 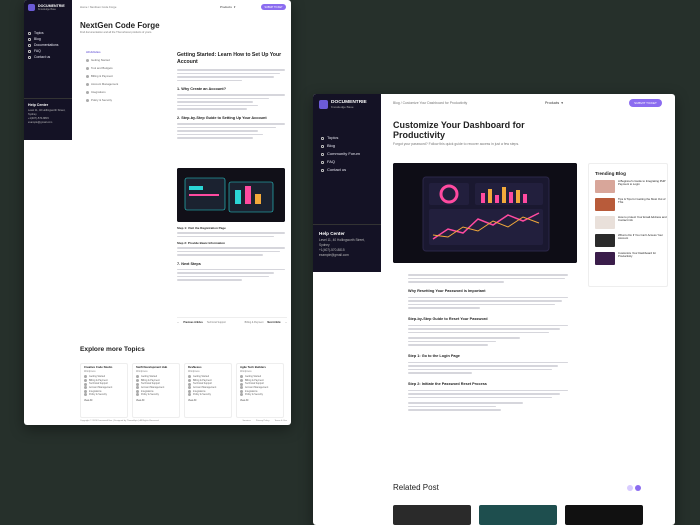 I want to click on next-article: Billing & Payment Next Article →, so click(x=266, y=322).